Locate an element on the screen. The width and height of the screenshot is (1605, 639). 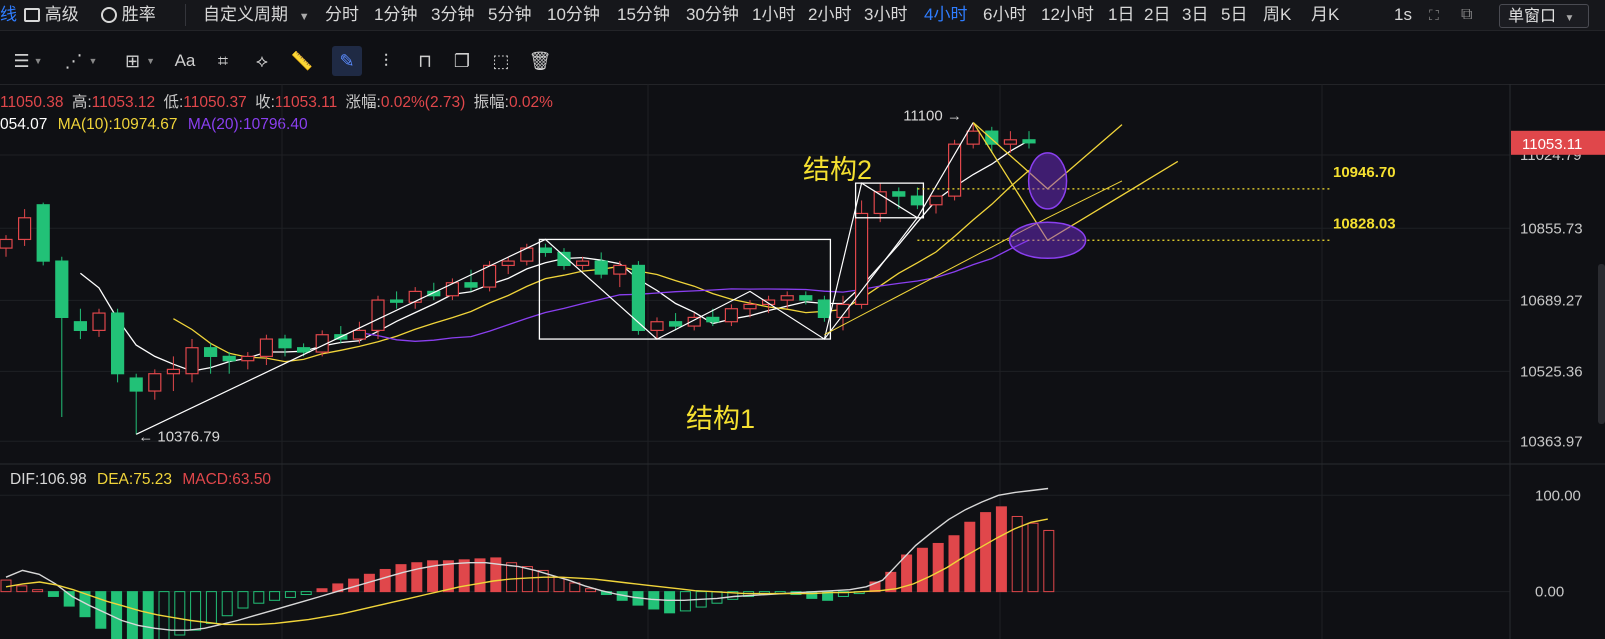
period-tab-0: 分时 is located at coordinates (342, 15).